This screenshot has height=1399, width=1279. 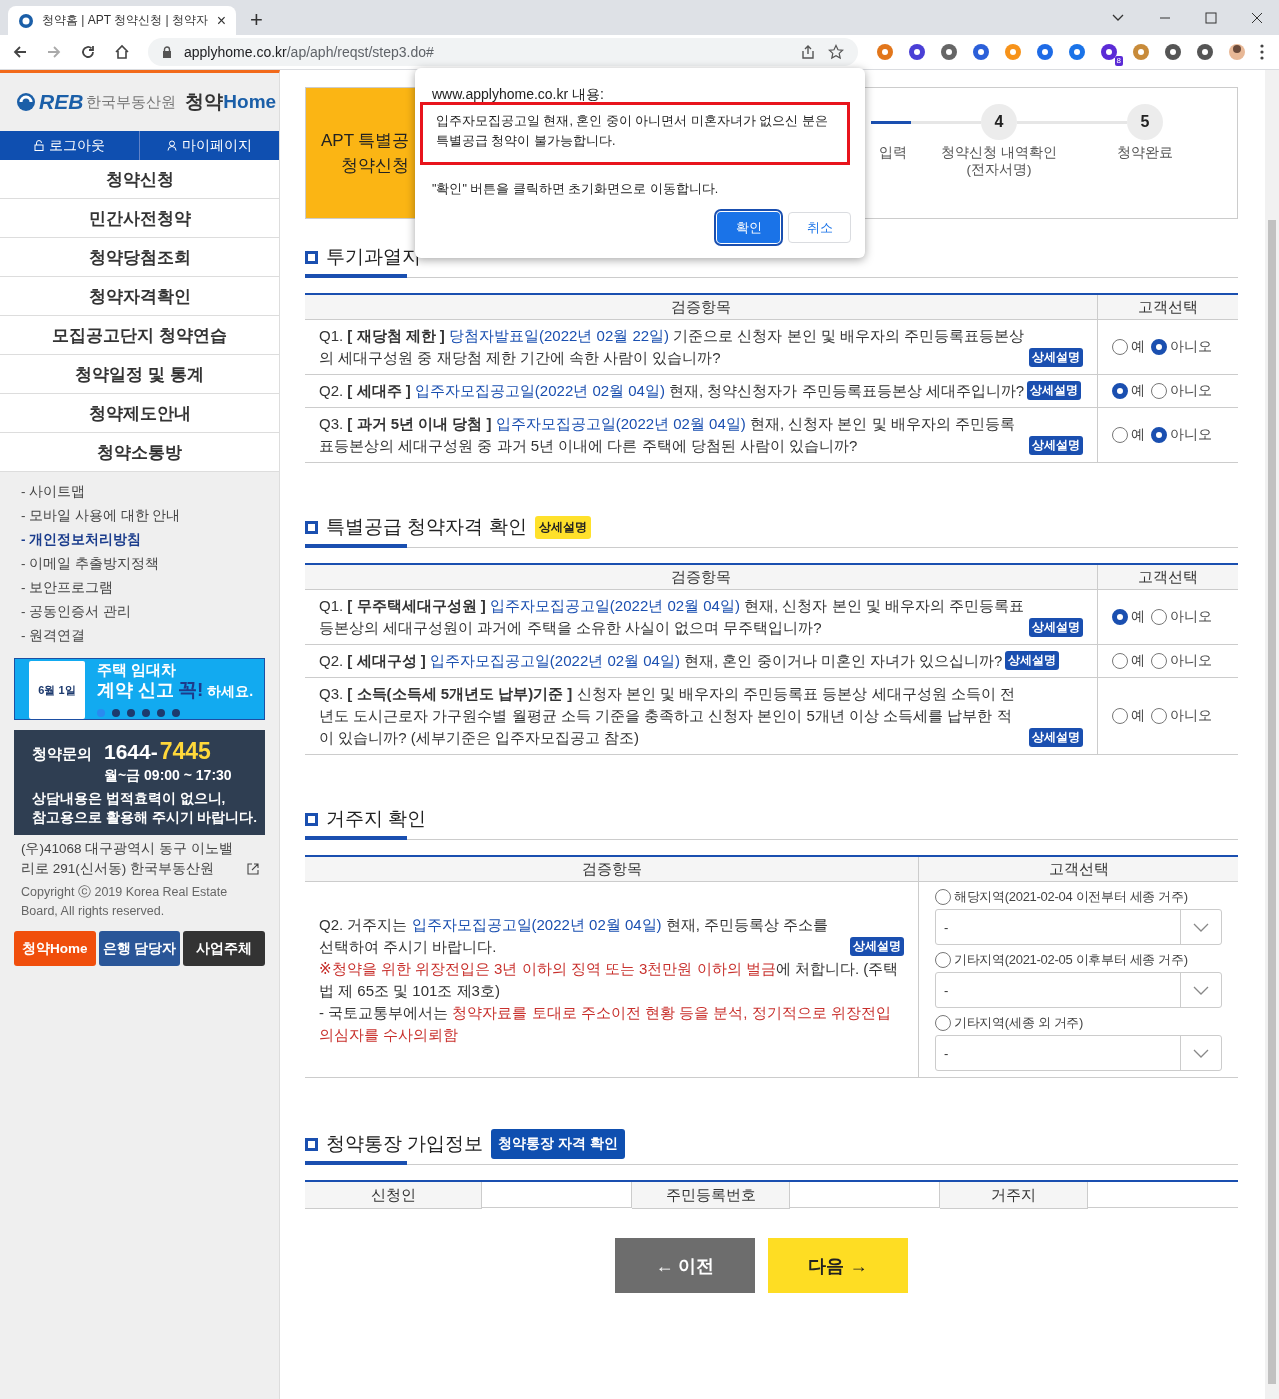 What do you see at coordinates (1237, 52) in the screenshot?
I see `avatar-icon` at bounding box center [1237, 52].